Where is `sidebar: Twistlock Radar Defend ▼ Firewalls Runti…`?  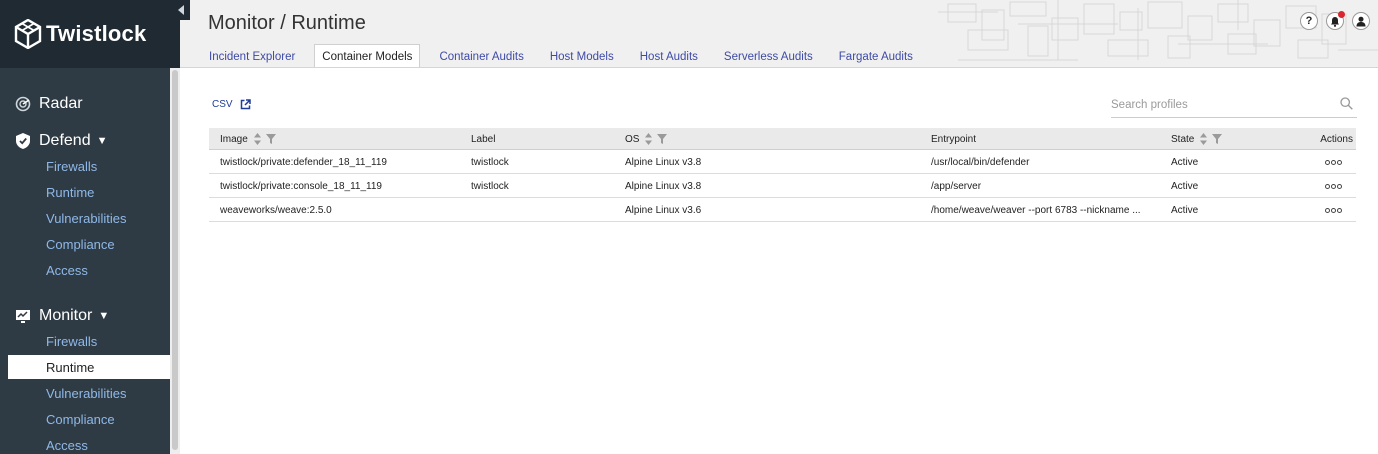
sidebar: Twistlock Radar Defend ▼ Firewalls Runti… is located at coordinates (90, 227).